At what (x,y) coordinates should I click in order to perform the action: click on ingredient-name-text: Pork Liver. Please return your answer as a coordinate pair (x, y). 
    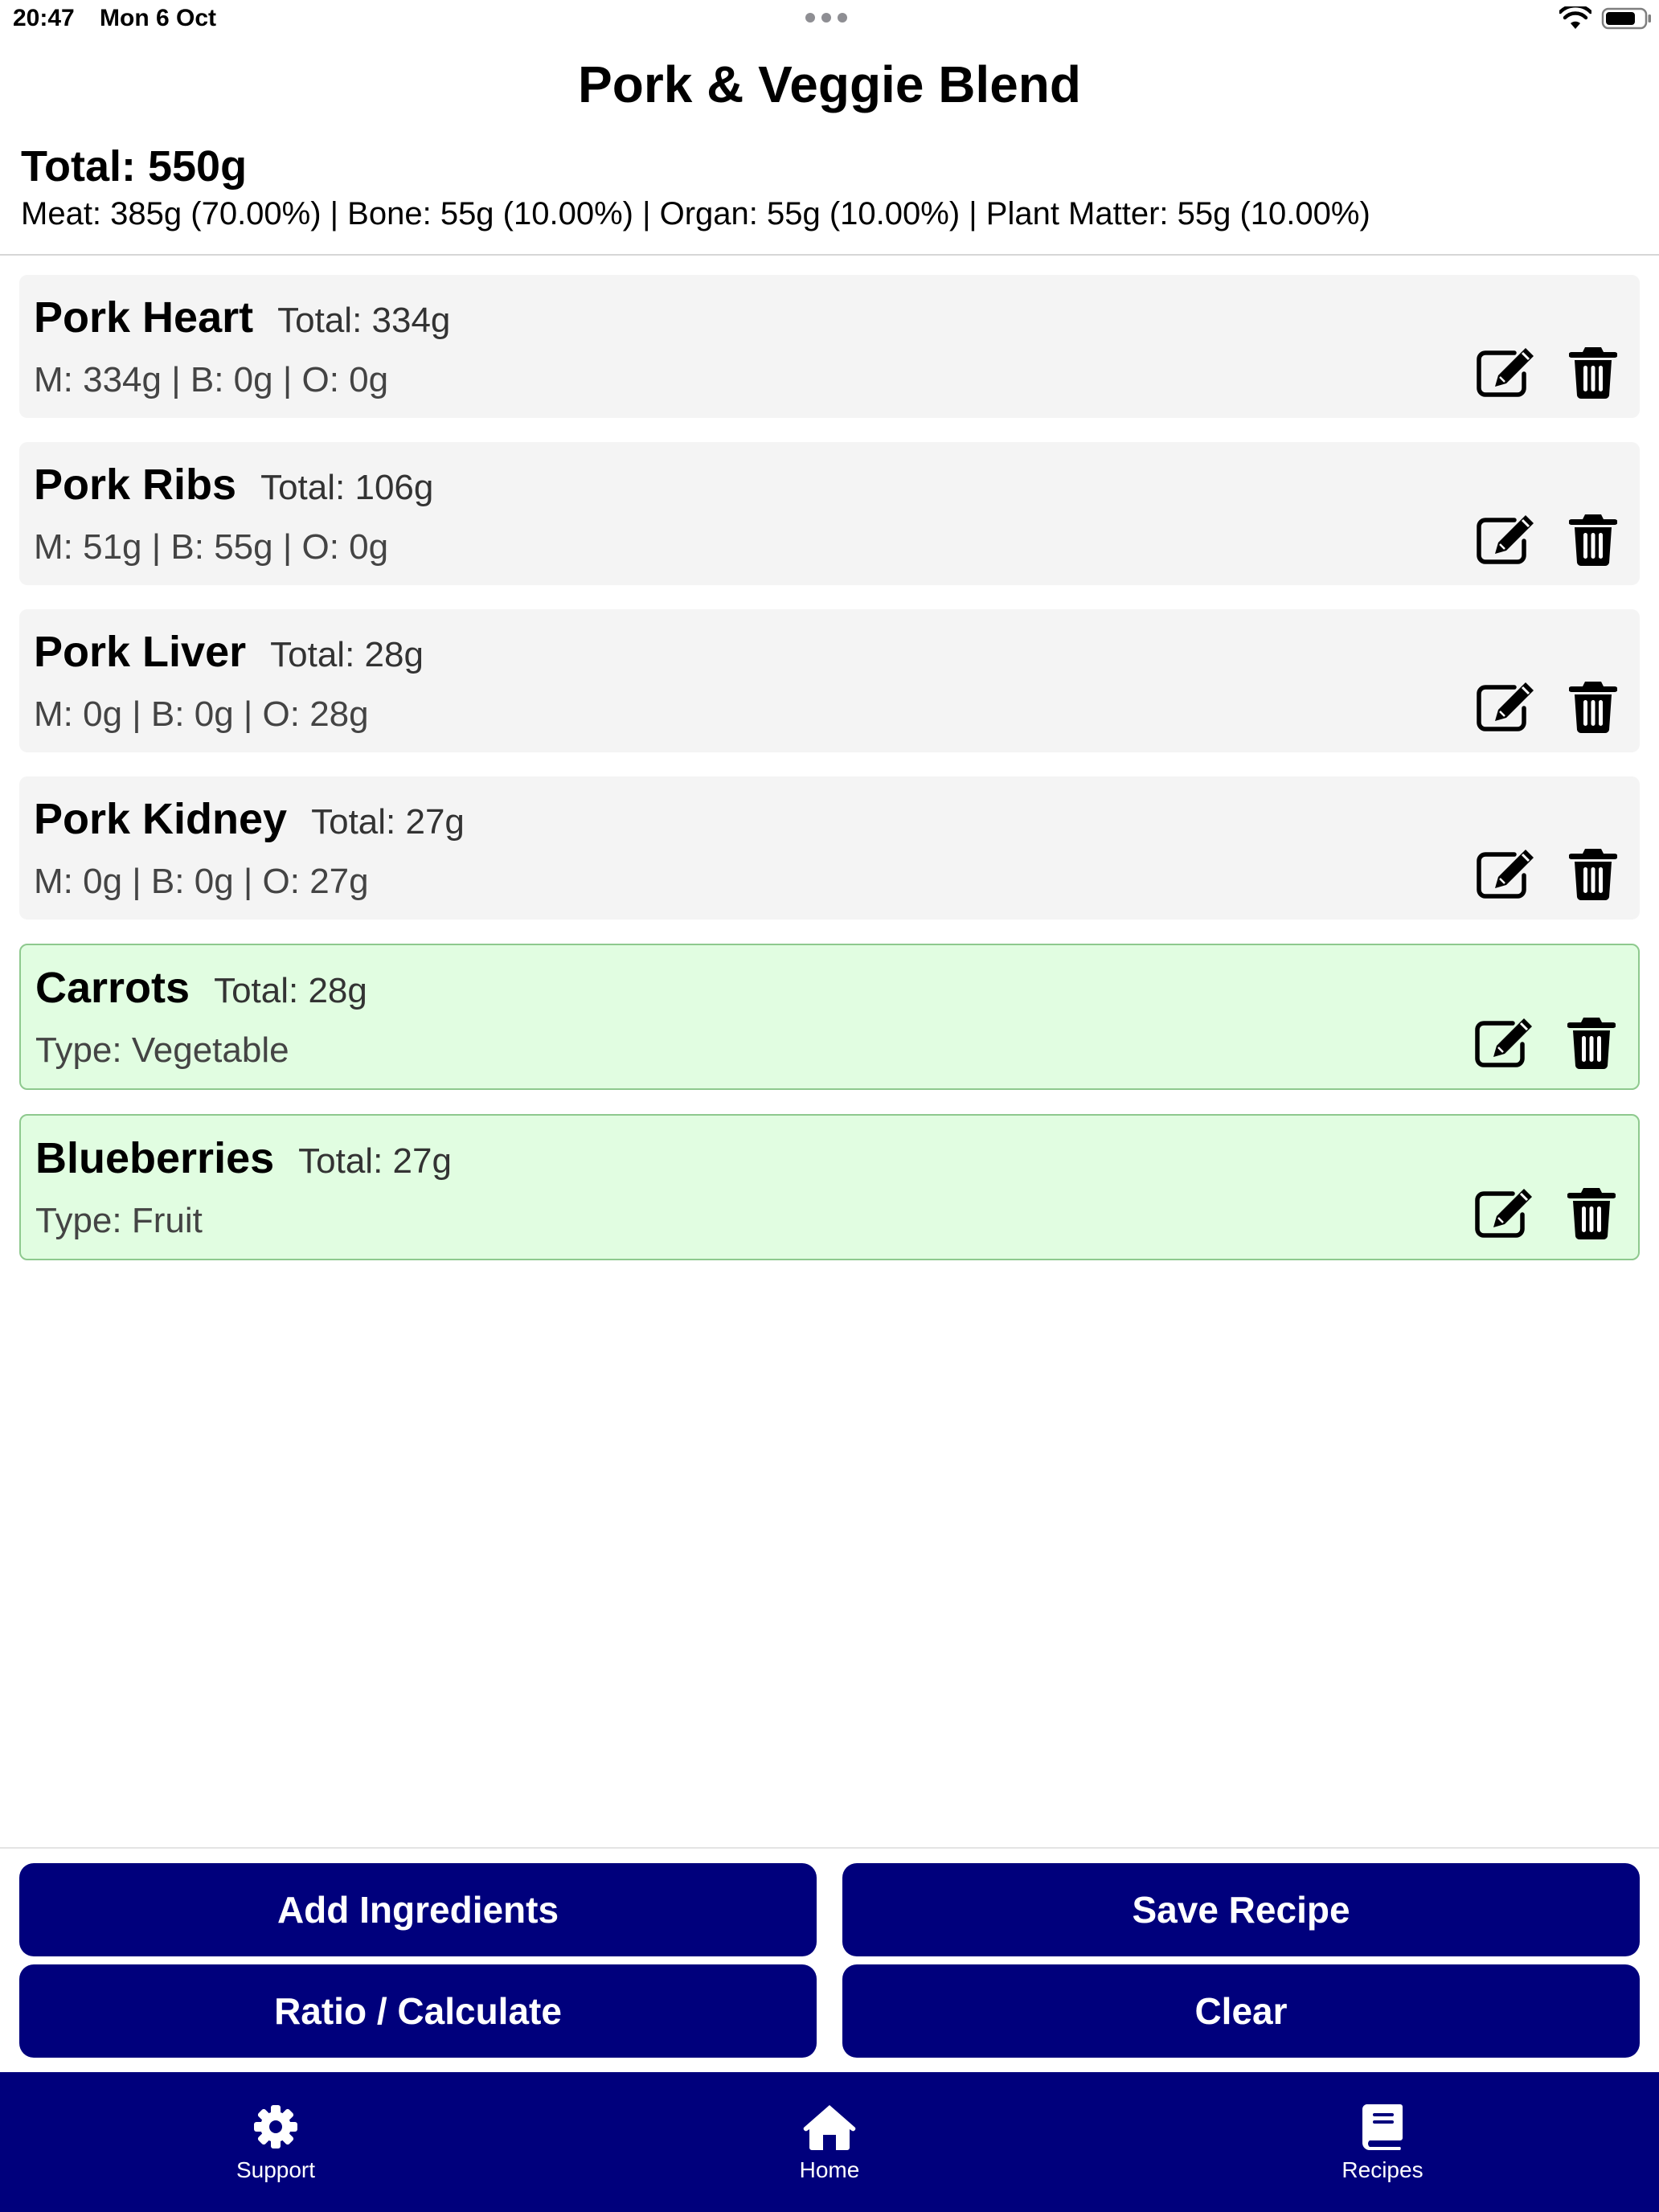
    Looking at the image, I should click on (140, 652).